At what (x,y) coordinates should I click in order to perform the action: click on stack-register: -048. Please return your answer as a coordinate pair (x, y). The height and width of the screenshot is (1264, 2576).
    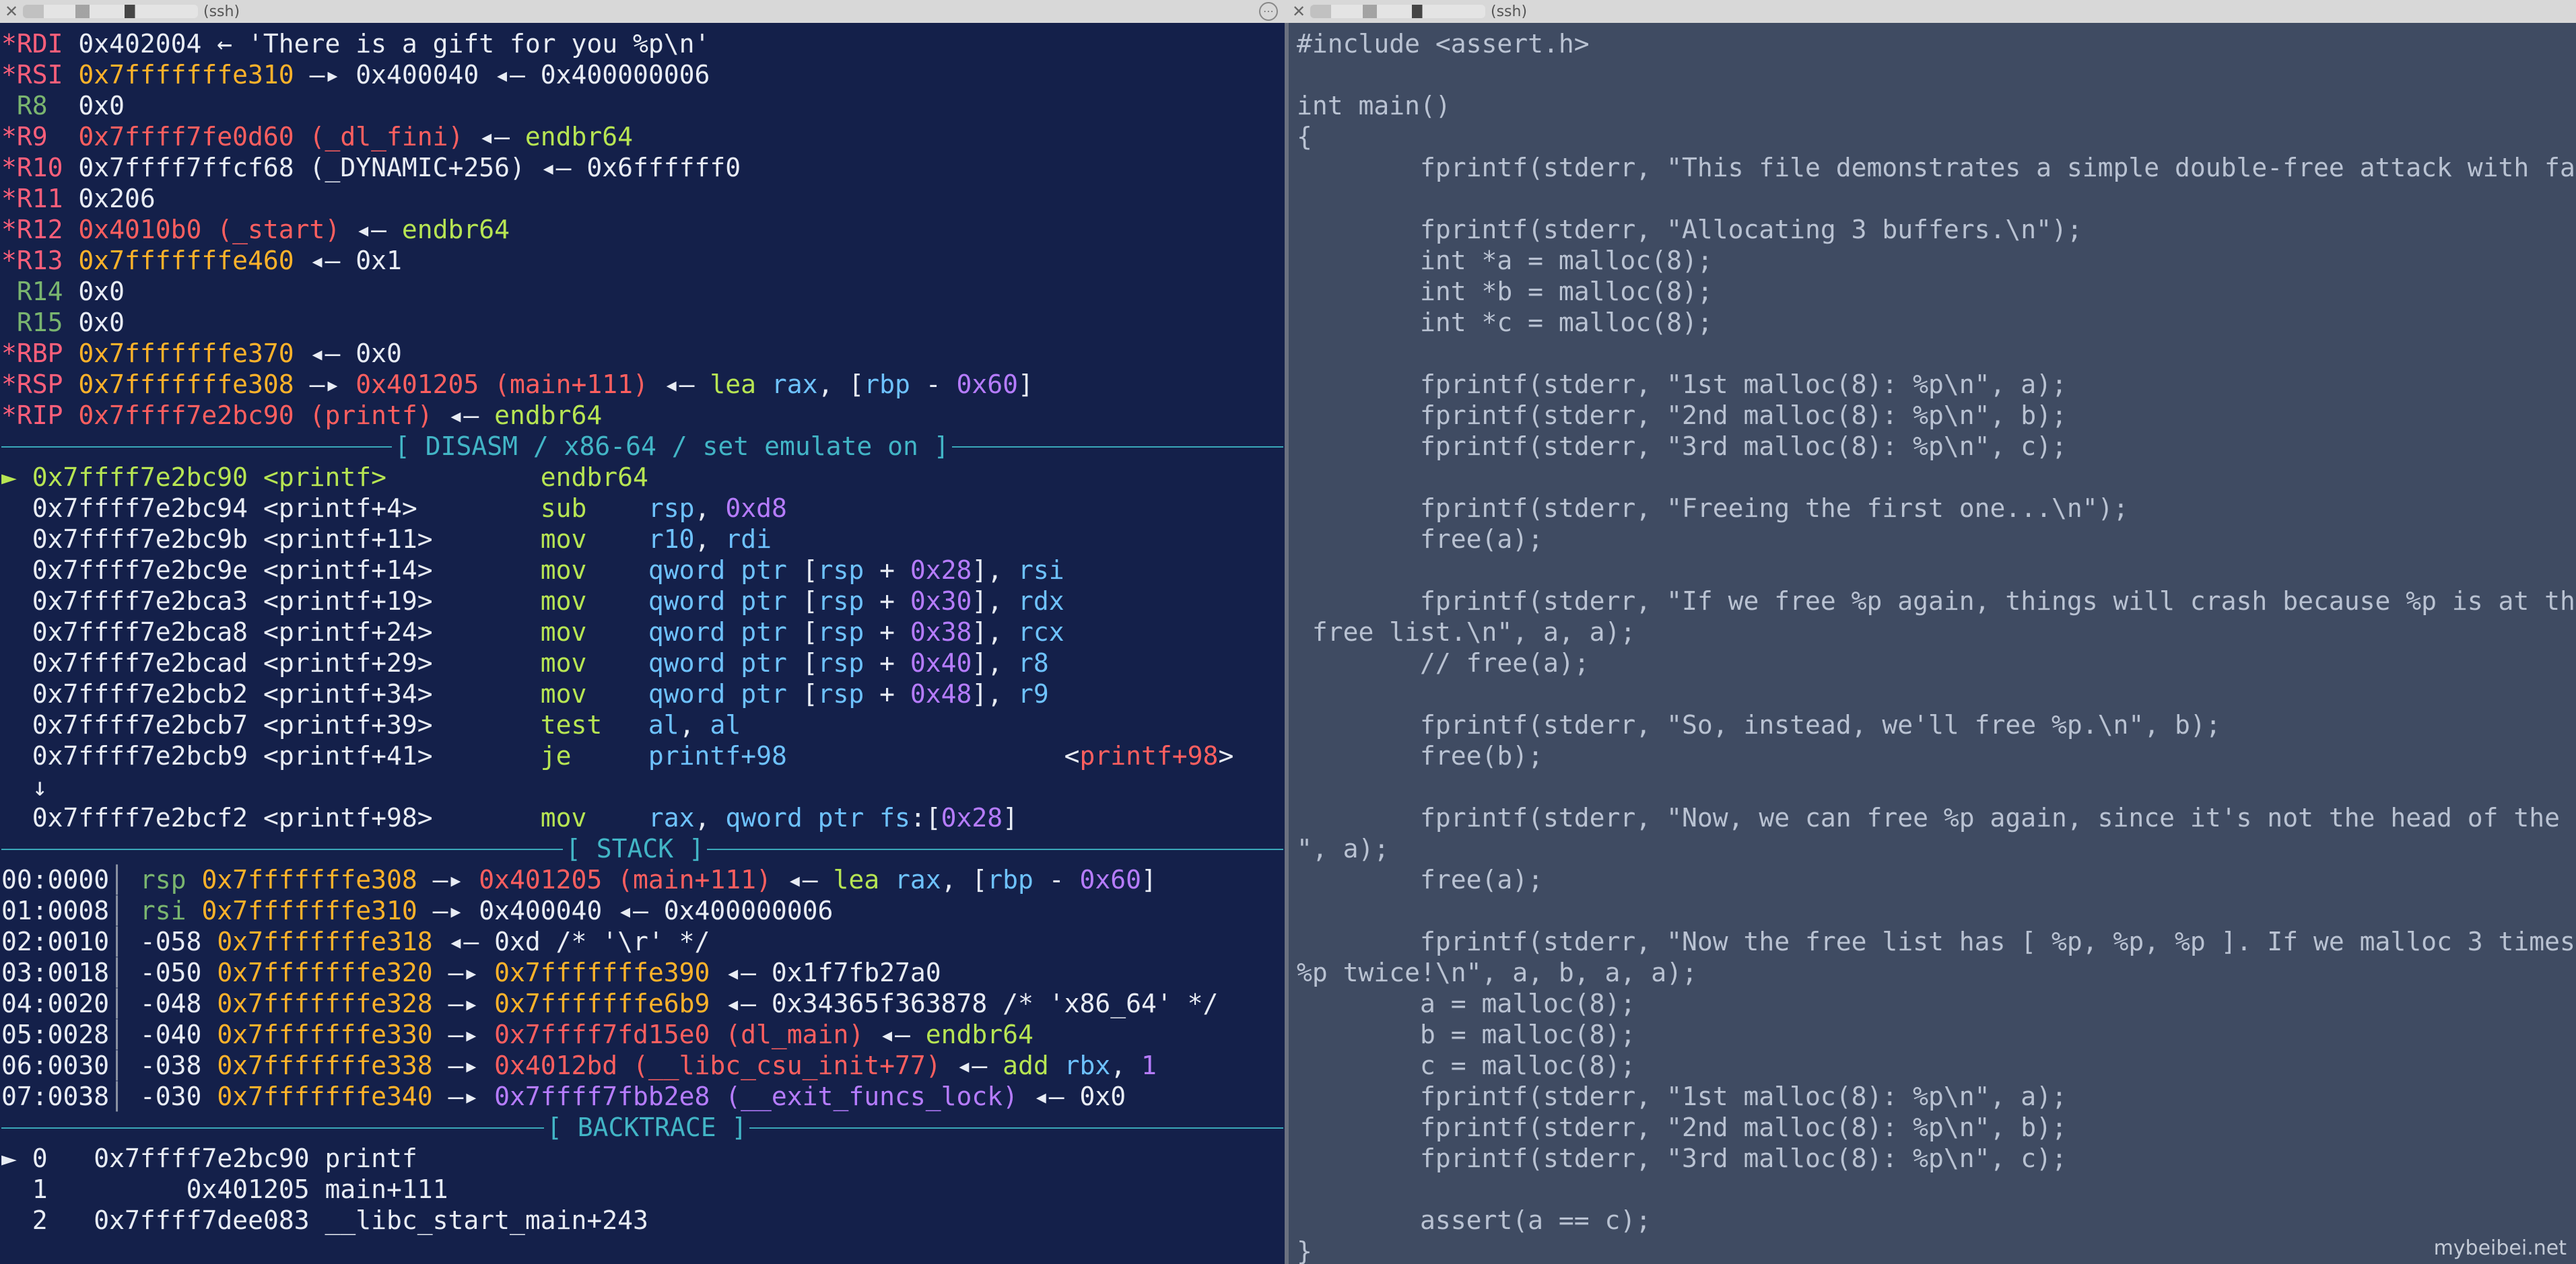
    Looking at the image, I should click on (178, 1003).